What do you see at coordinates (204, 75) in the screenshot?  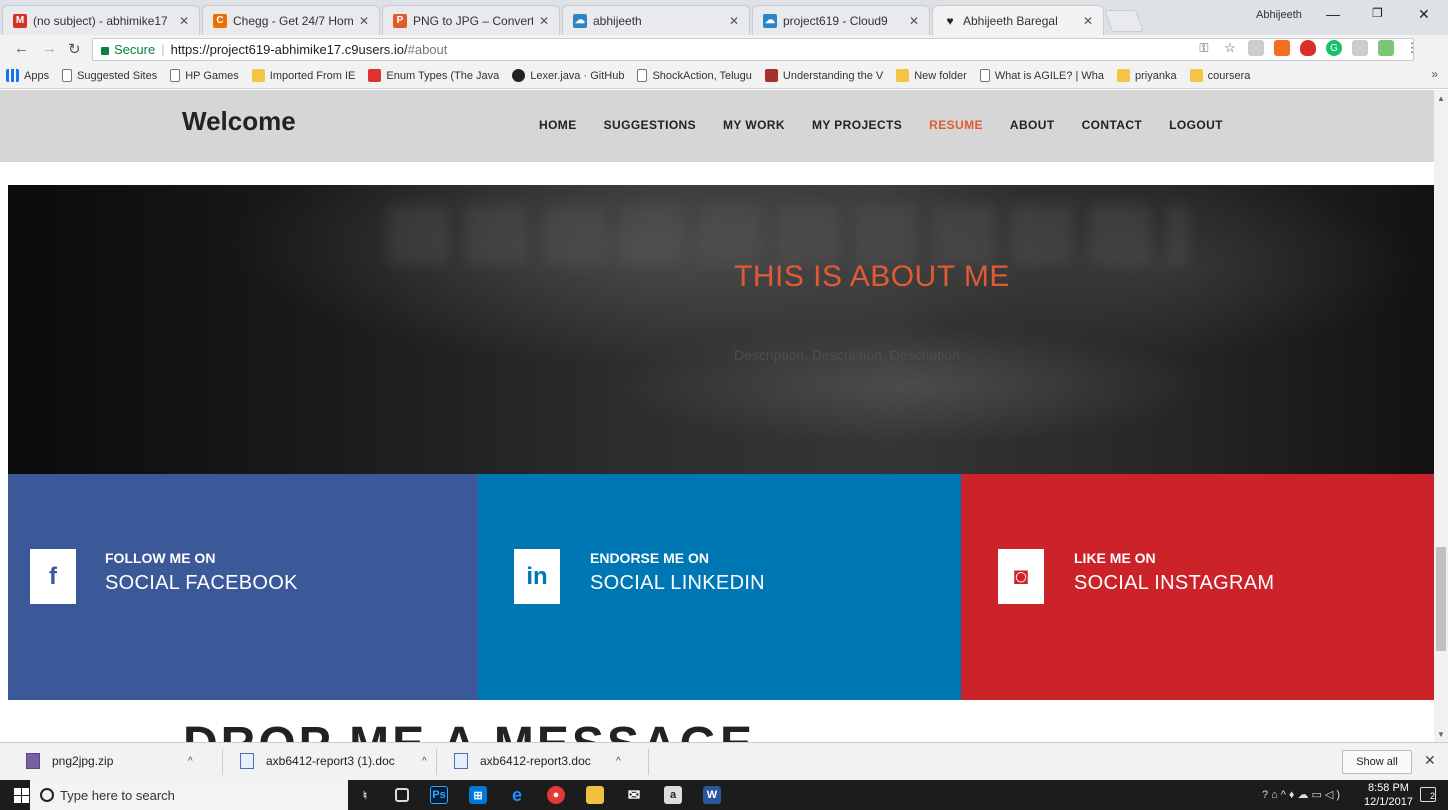 I see `bookmark-hp-games: HP Games` at bounding box center [204, 75].